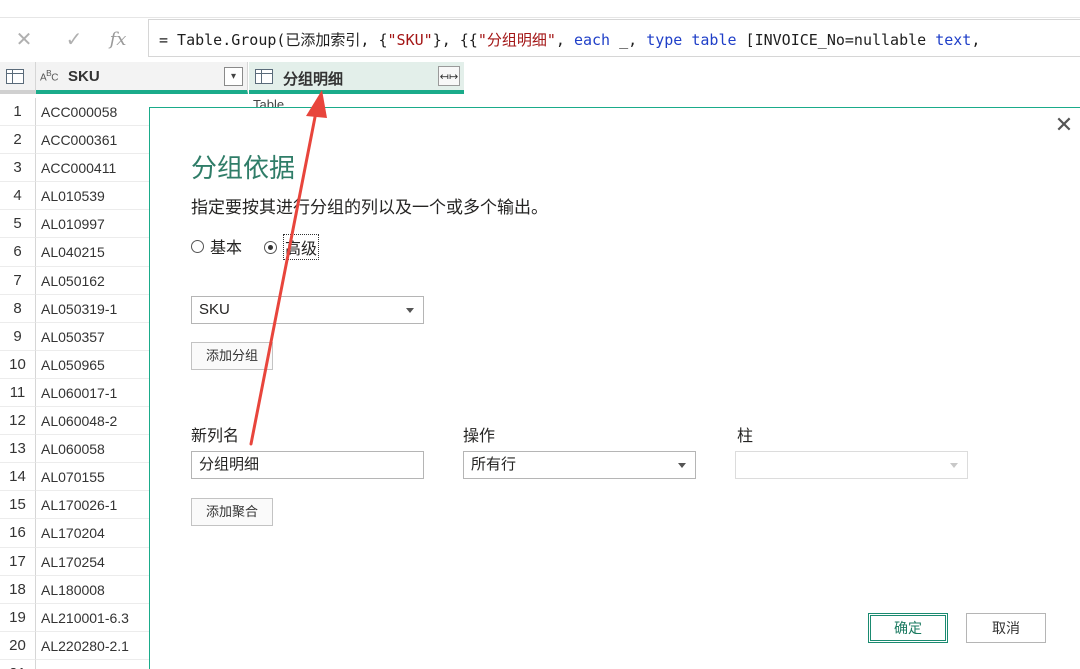 This screenshot has height=669, width=1080. Describe the element at coordinates (15, 76) in the screenshot. I see `table-icon` at that location.